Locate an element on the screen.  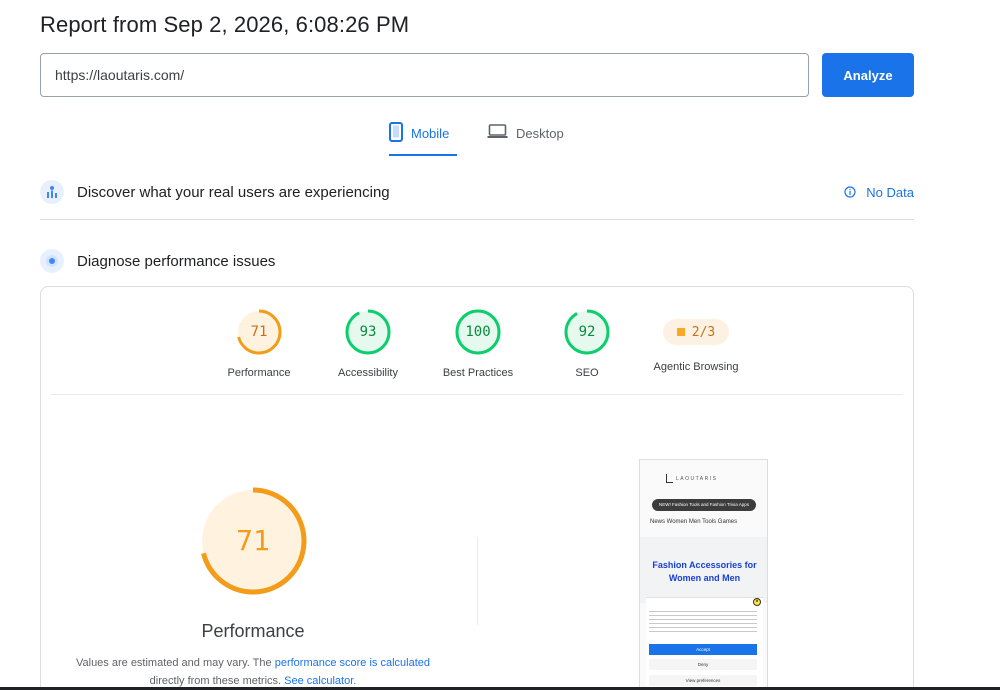
panel-divider is located at coordinates (477, 394).